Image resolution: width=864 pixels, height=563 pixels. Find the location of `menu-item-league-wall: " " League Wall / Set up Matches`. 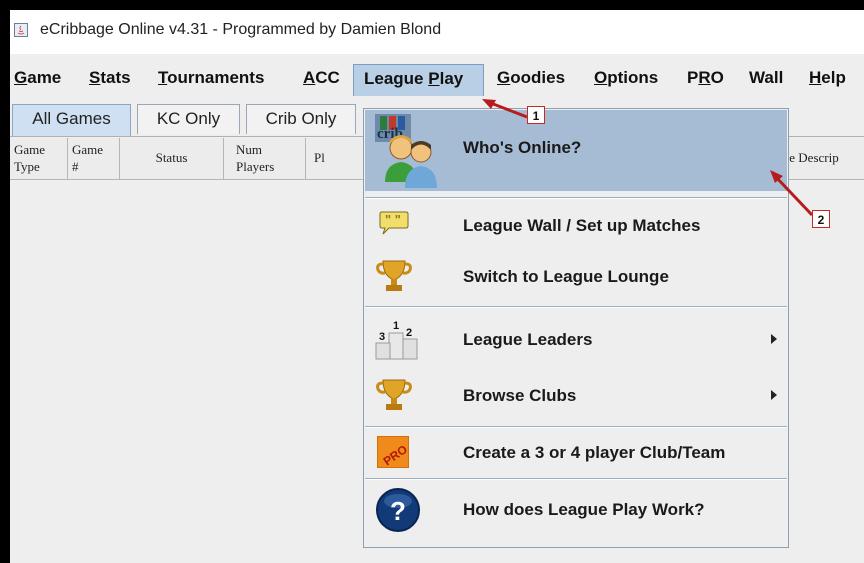

menu-item-league-wall: " " League Wall / Set up Matches is located at coordinates (576, 226).